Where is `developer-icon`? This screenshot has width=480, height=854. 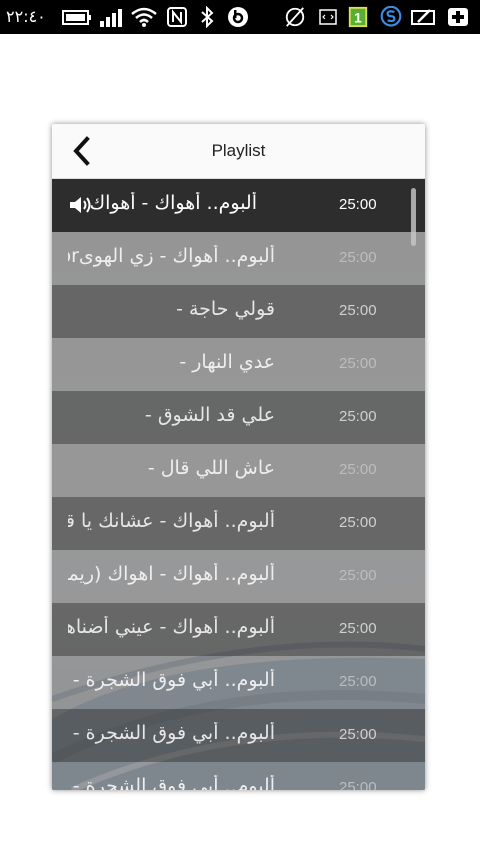 developer-icon is located at coordinates (328, 17).